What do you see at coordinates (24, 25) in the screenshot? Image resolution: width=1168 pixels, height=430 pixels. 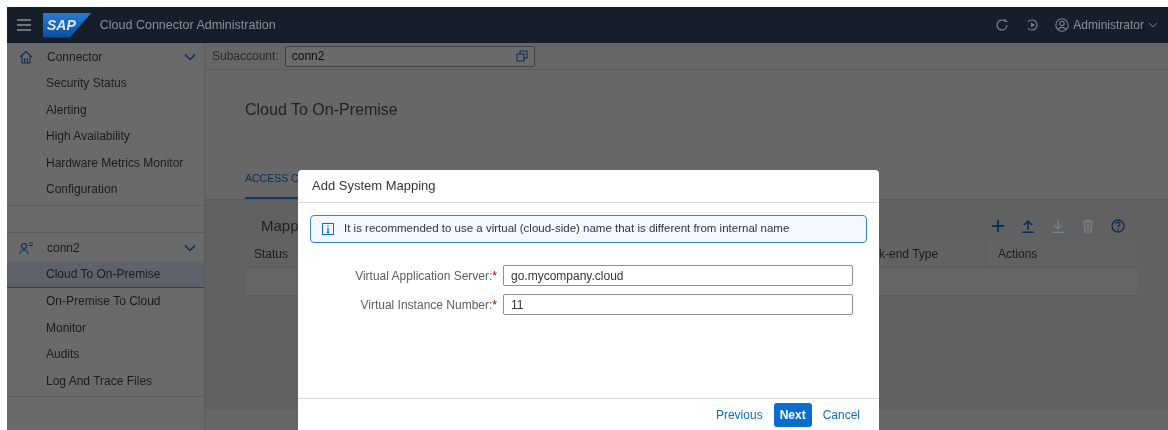 I see `menu-icon` at bounding box center [24, 25].